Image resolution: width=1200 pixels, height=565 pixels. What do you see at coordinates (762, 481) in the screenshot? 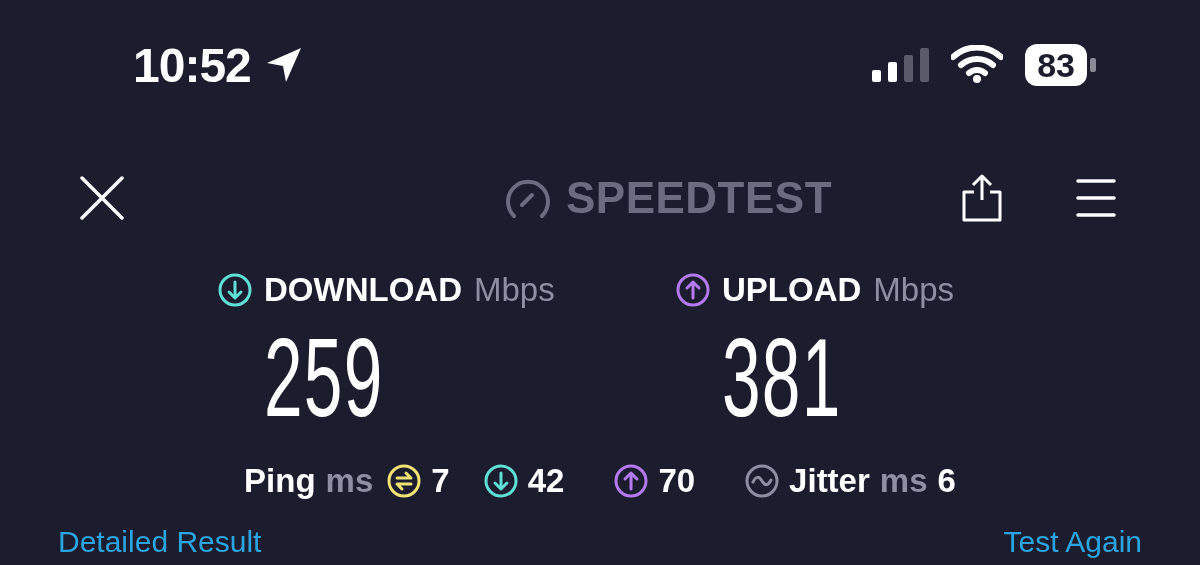
I see `wave-icon` at bounding box center [762, 481].